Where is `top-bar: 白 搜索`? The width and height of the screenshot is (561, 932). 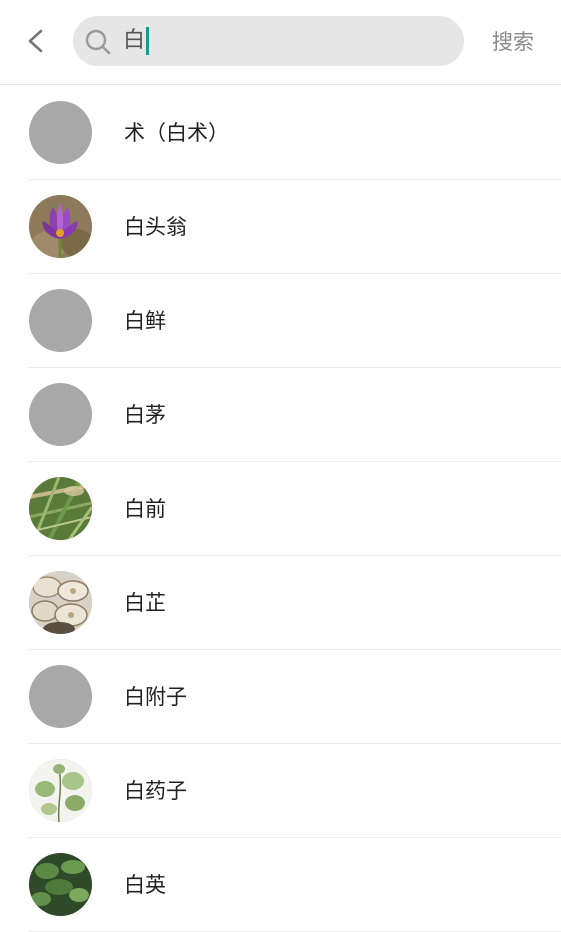
top-bar: 白 搜索 is located at coordinates (280, 42).